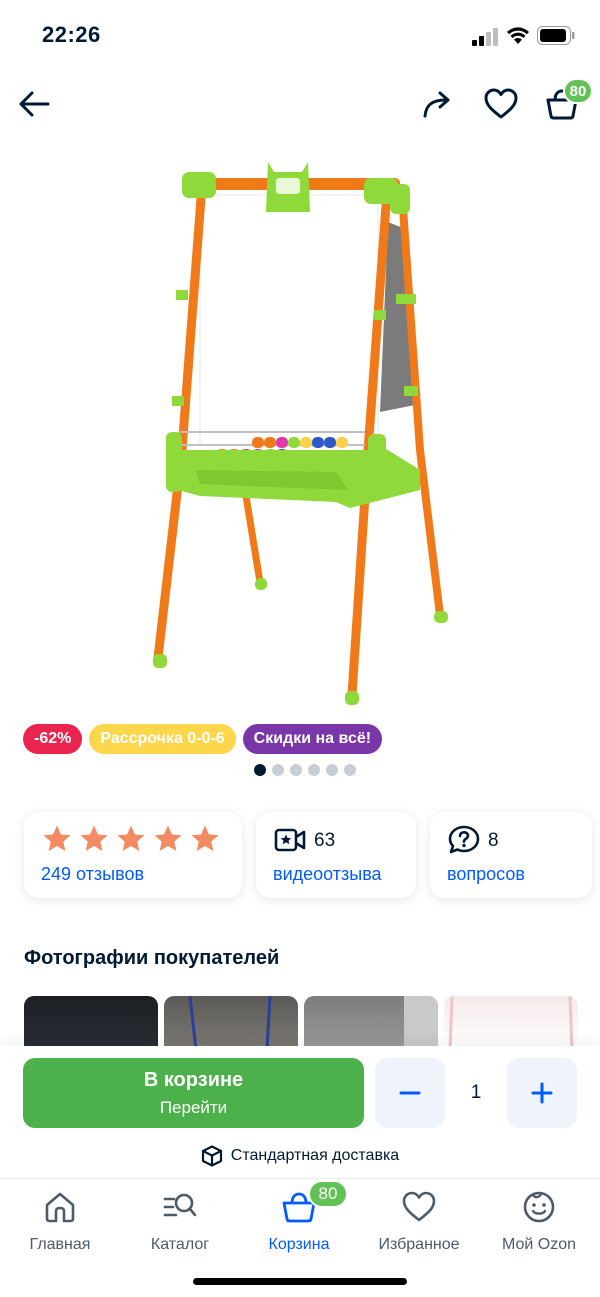 Image resolution: width=600 pixels, height=1297 pixels. What do you see at coordinates (162, 739) in the screenshot?
I see `installment-badge: Рассрочка 0-0-6` at bounding box center [162, 739].